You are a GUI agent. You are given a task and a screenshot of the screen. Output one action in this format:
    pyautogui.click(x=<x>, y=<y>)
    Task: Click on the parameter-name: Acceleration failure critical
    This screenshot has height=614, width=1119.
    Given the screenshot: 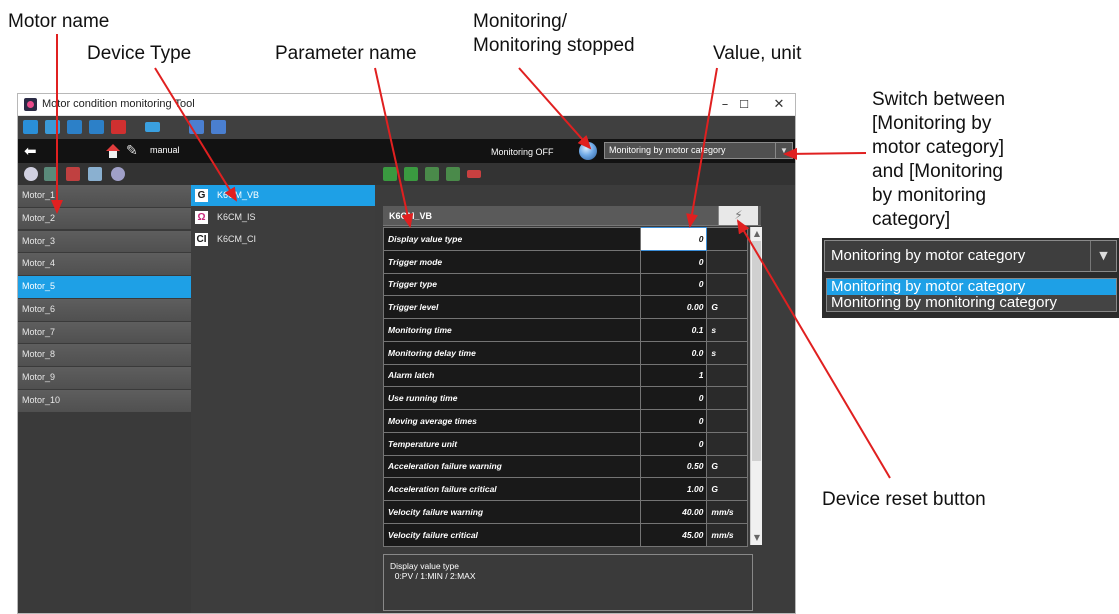 What is the action you would take?
    pyautogui.click(x=512, y=489)
    